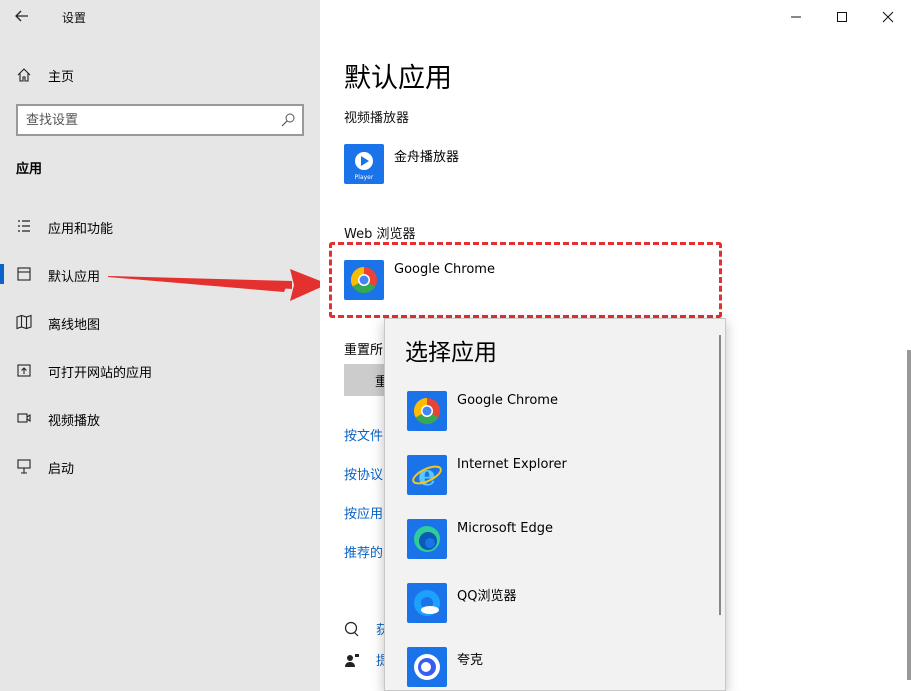 The height and width of the screenshot is (691, 911). Describe the element at coordinates (427, 667) in the screenshot. I see `quark-icon` at that location.